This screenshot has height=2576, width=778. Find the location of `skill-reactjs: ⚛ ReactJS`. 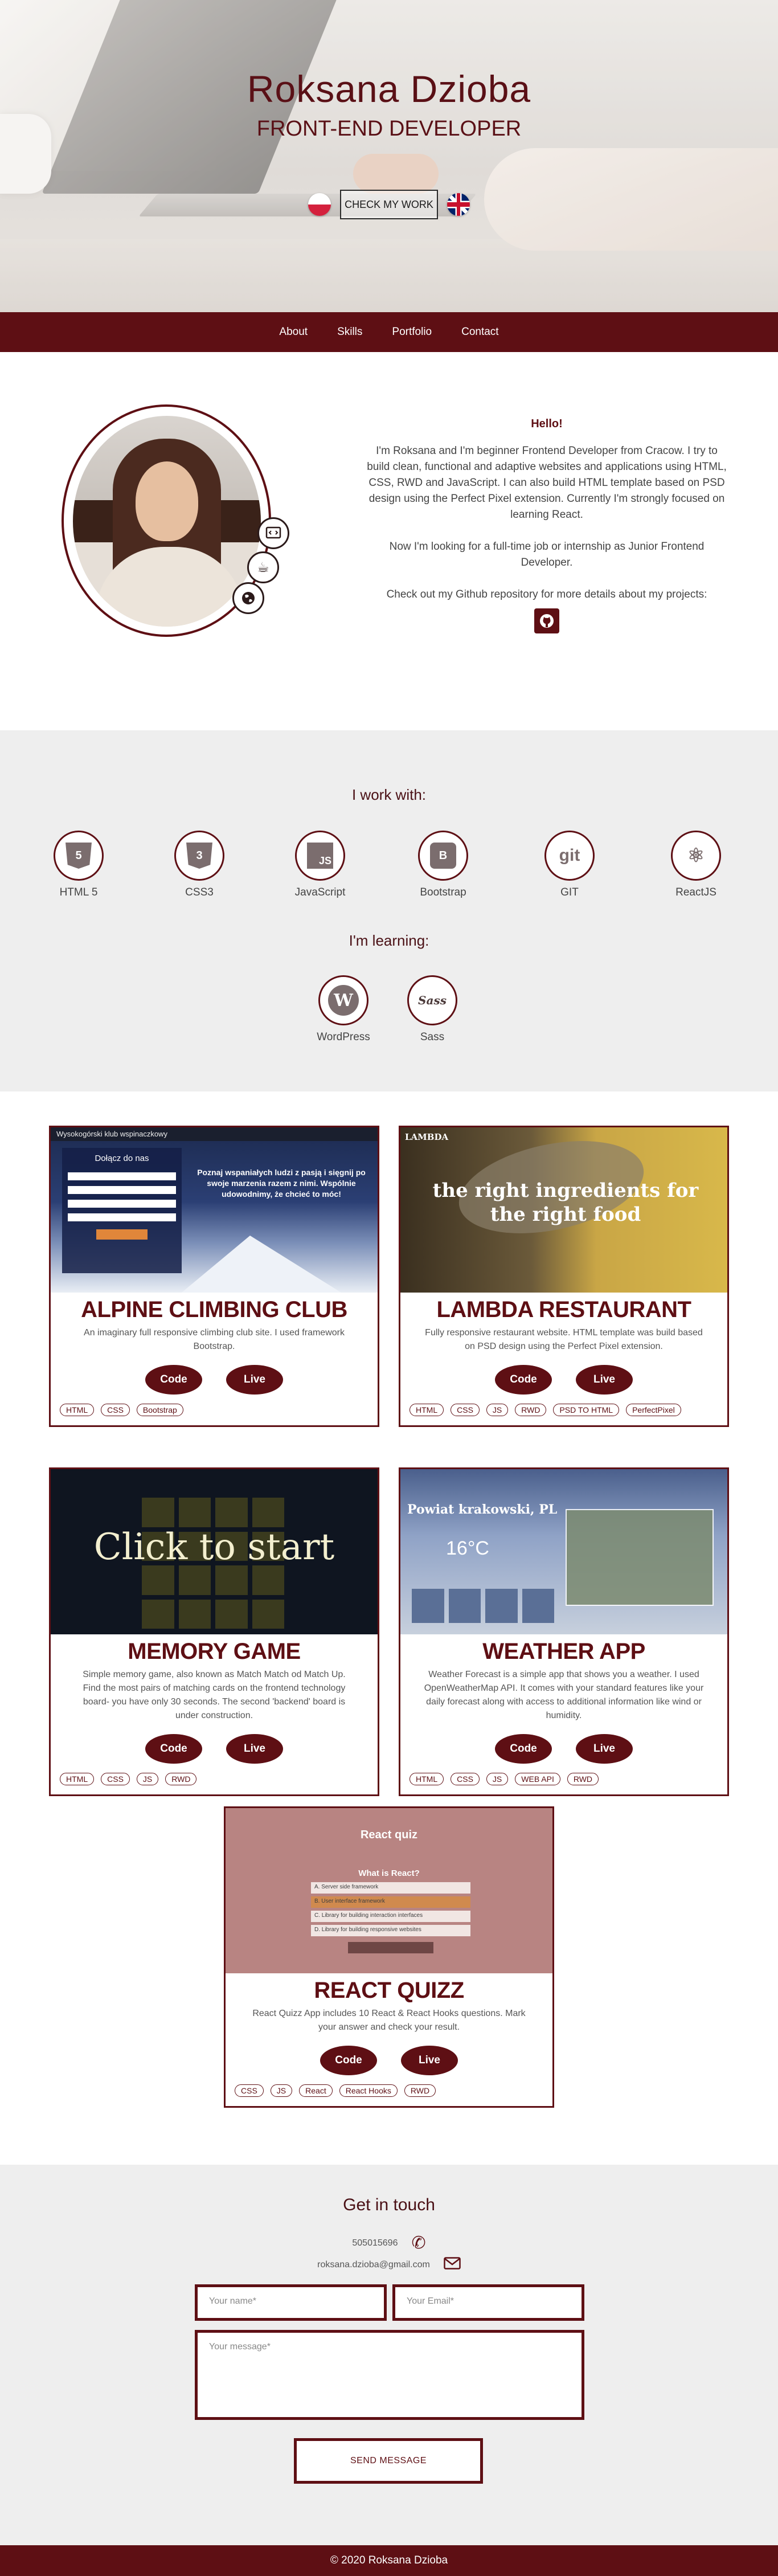

skill-reactjs: ⚛ ReactJS is located at coordinates (696, 865).